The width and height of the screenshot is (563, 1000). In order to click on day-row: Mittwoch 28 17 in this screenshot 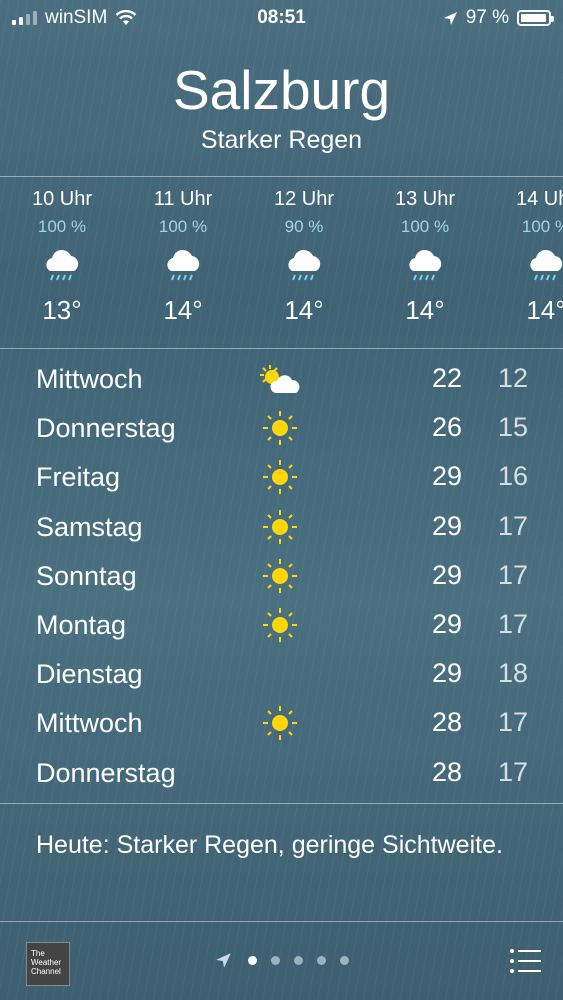, I will do `click(281, 723)`.